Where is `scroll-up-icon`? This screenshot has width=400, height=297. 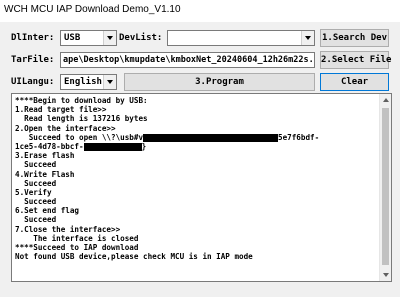
scroll-up-icon is located at coordinates (386, 100).